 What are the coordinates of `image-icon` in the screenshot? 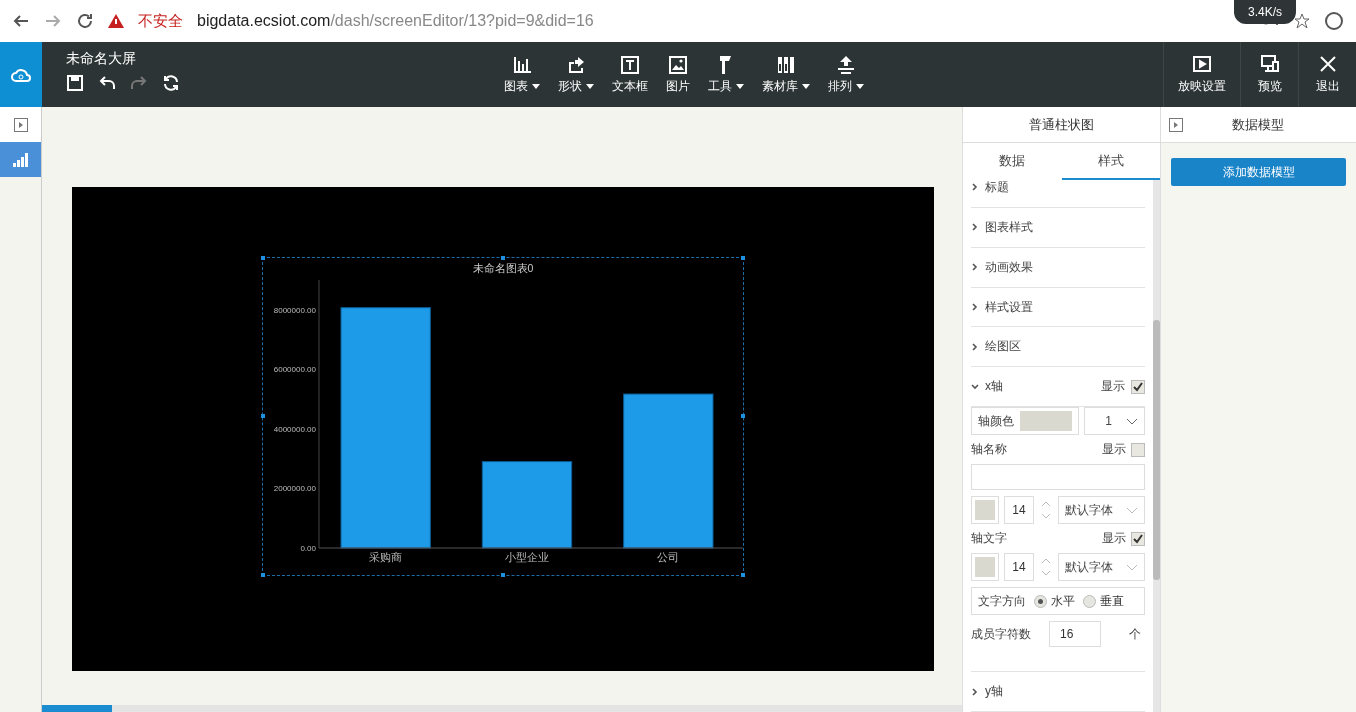 It's located at (678, 64).